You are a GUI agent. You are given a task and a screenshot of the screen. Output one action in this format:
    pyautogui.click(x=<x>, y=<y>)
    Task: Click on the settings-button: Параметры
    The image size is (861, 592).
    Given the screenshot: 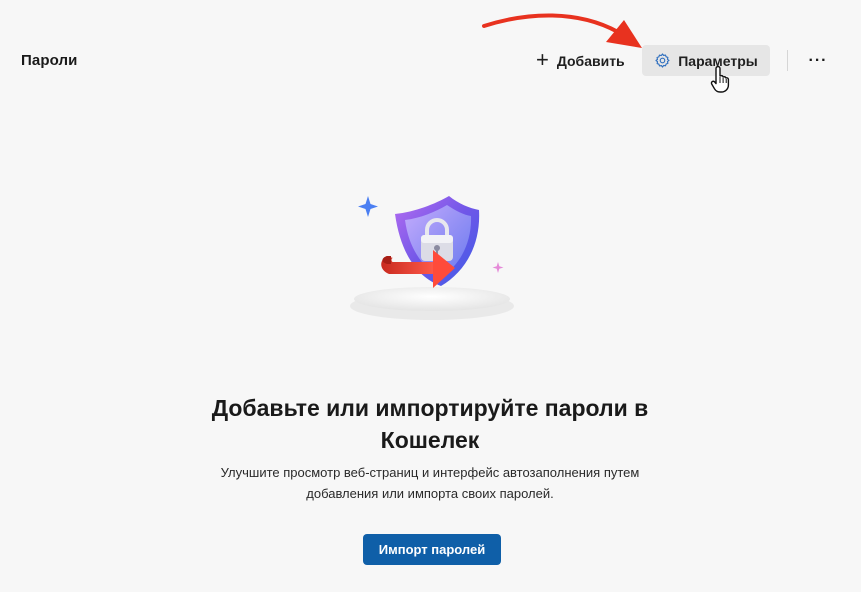 What is the action you would take?
    pyautogui.click(x=706, y=60)
    